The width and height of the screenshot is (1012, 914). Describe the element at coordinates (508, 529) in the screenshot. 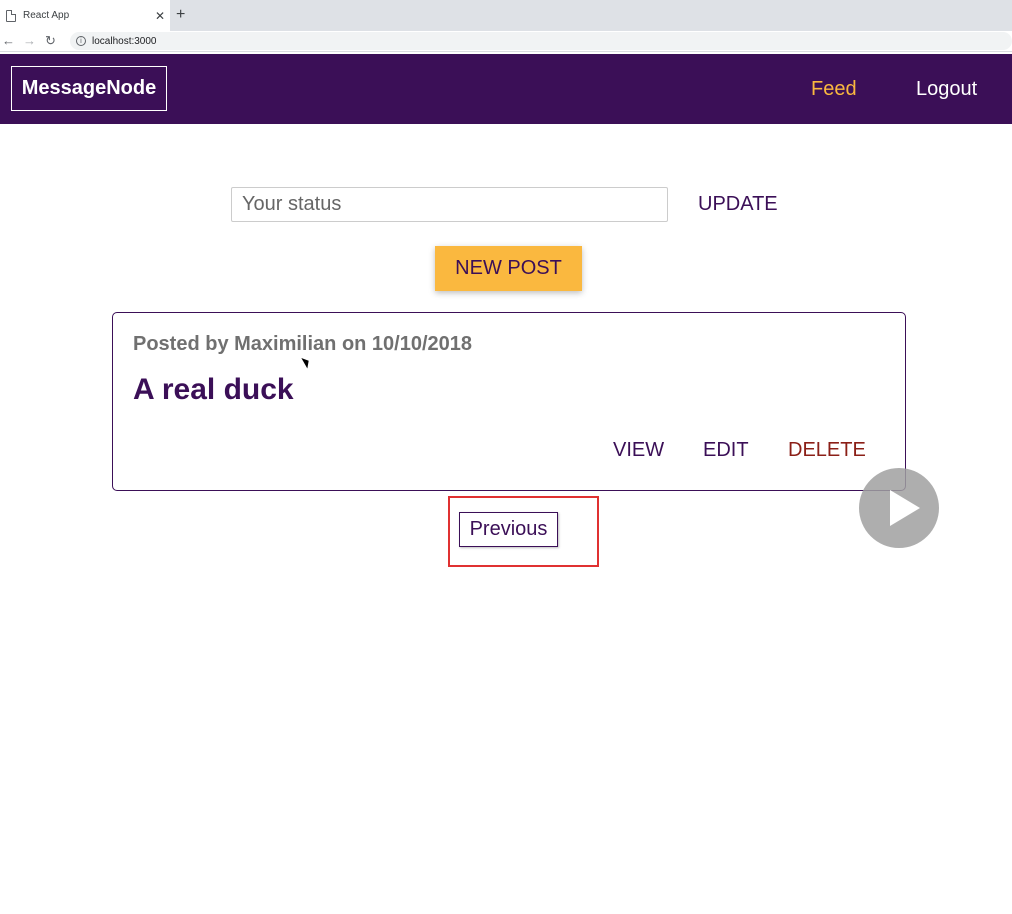

I see `previous-button: Previous` at that location.